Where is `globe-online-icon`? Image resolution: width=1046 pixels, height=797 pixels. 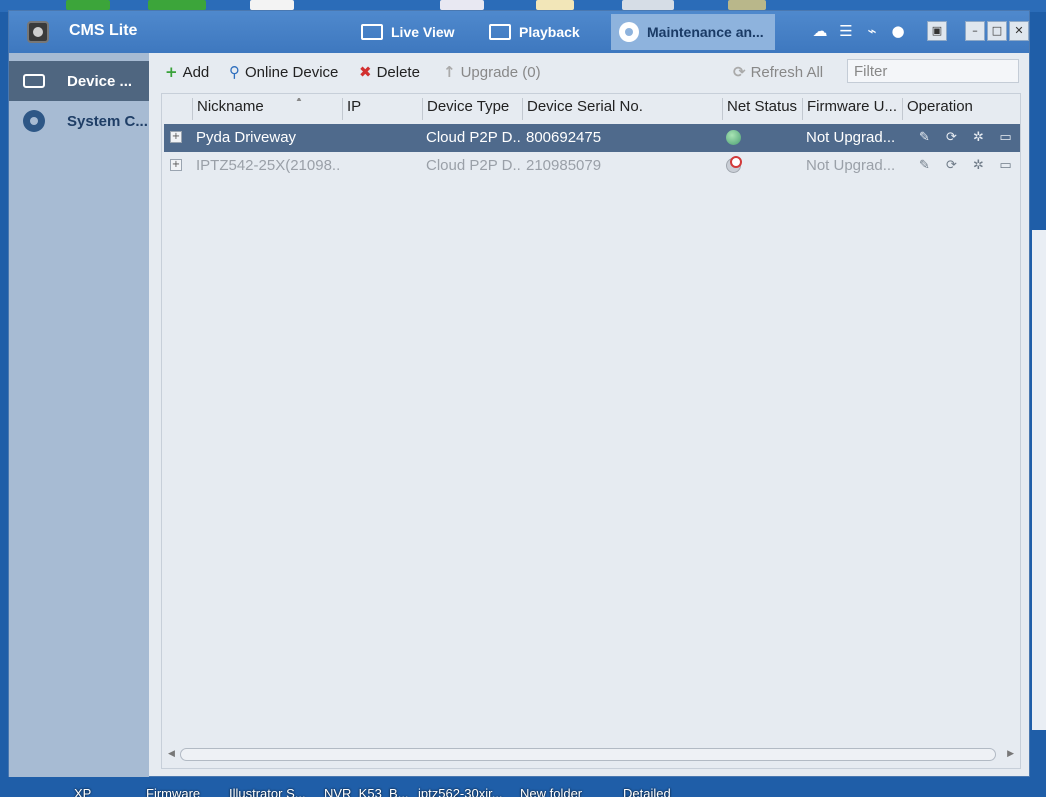 globe-online-icon is located at coordinates (733, 137).